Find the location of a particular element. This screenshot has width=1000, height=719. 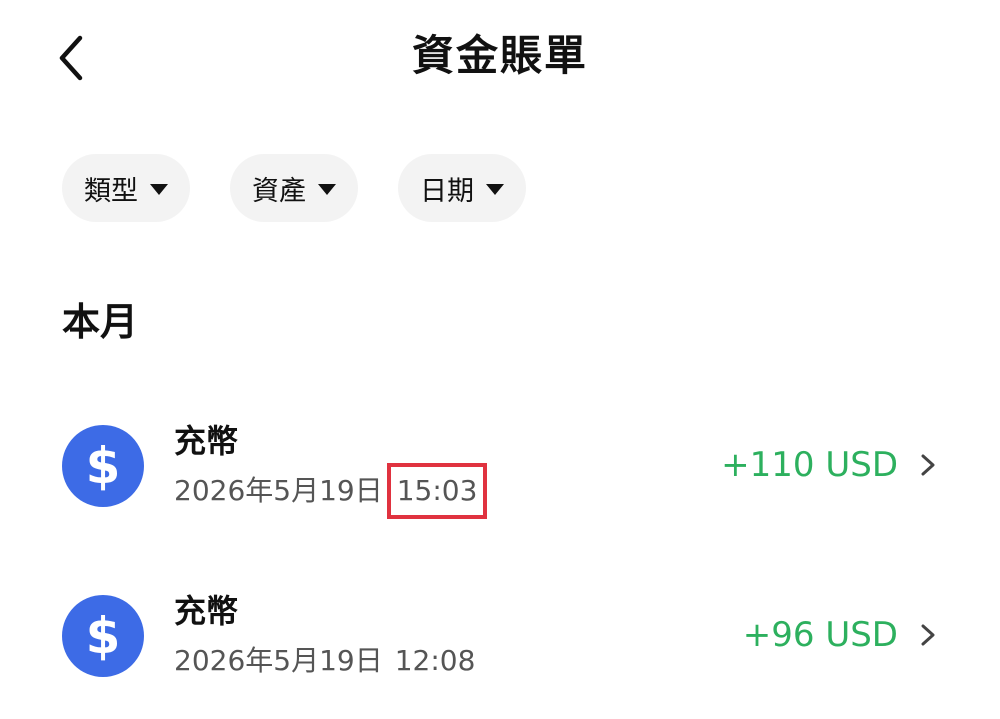

filter-asset-label: 資產 is located at coordinates (279, 191).